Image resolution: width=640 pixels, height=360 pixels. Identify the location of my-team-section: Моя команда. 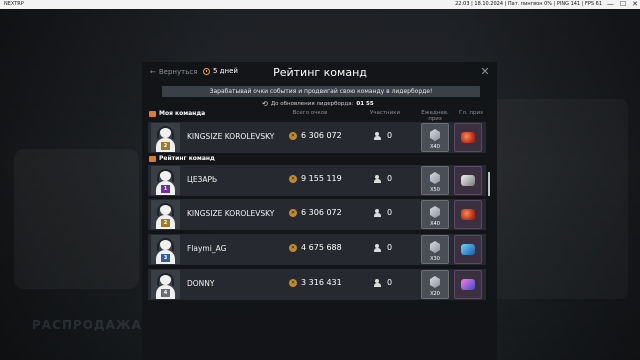
(177, 113).